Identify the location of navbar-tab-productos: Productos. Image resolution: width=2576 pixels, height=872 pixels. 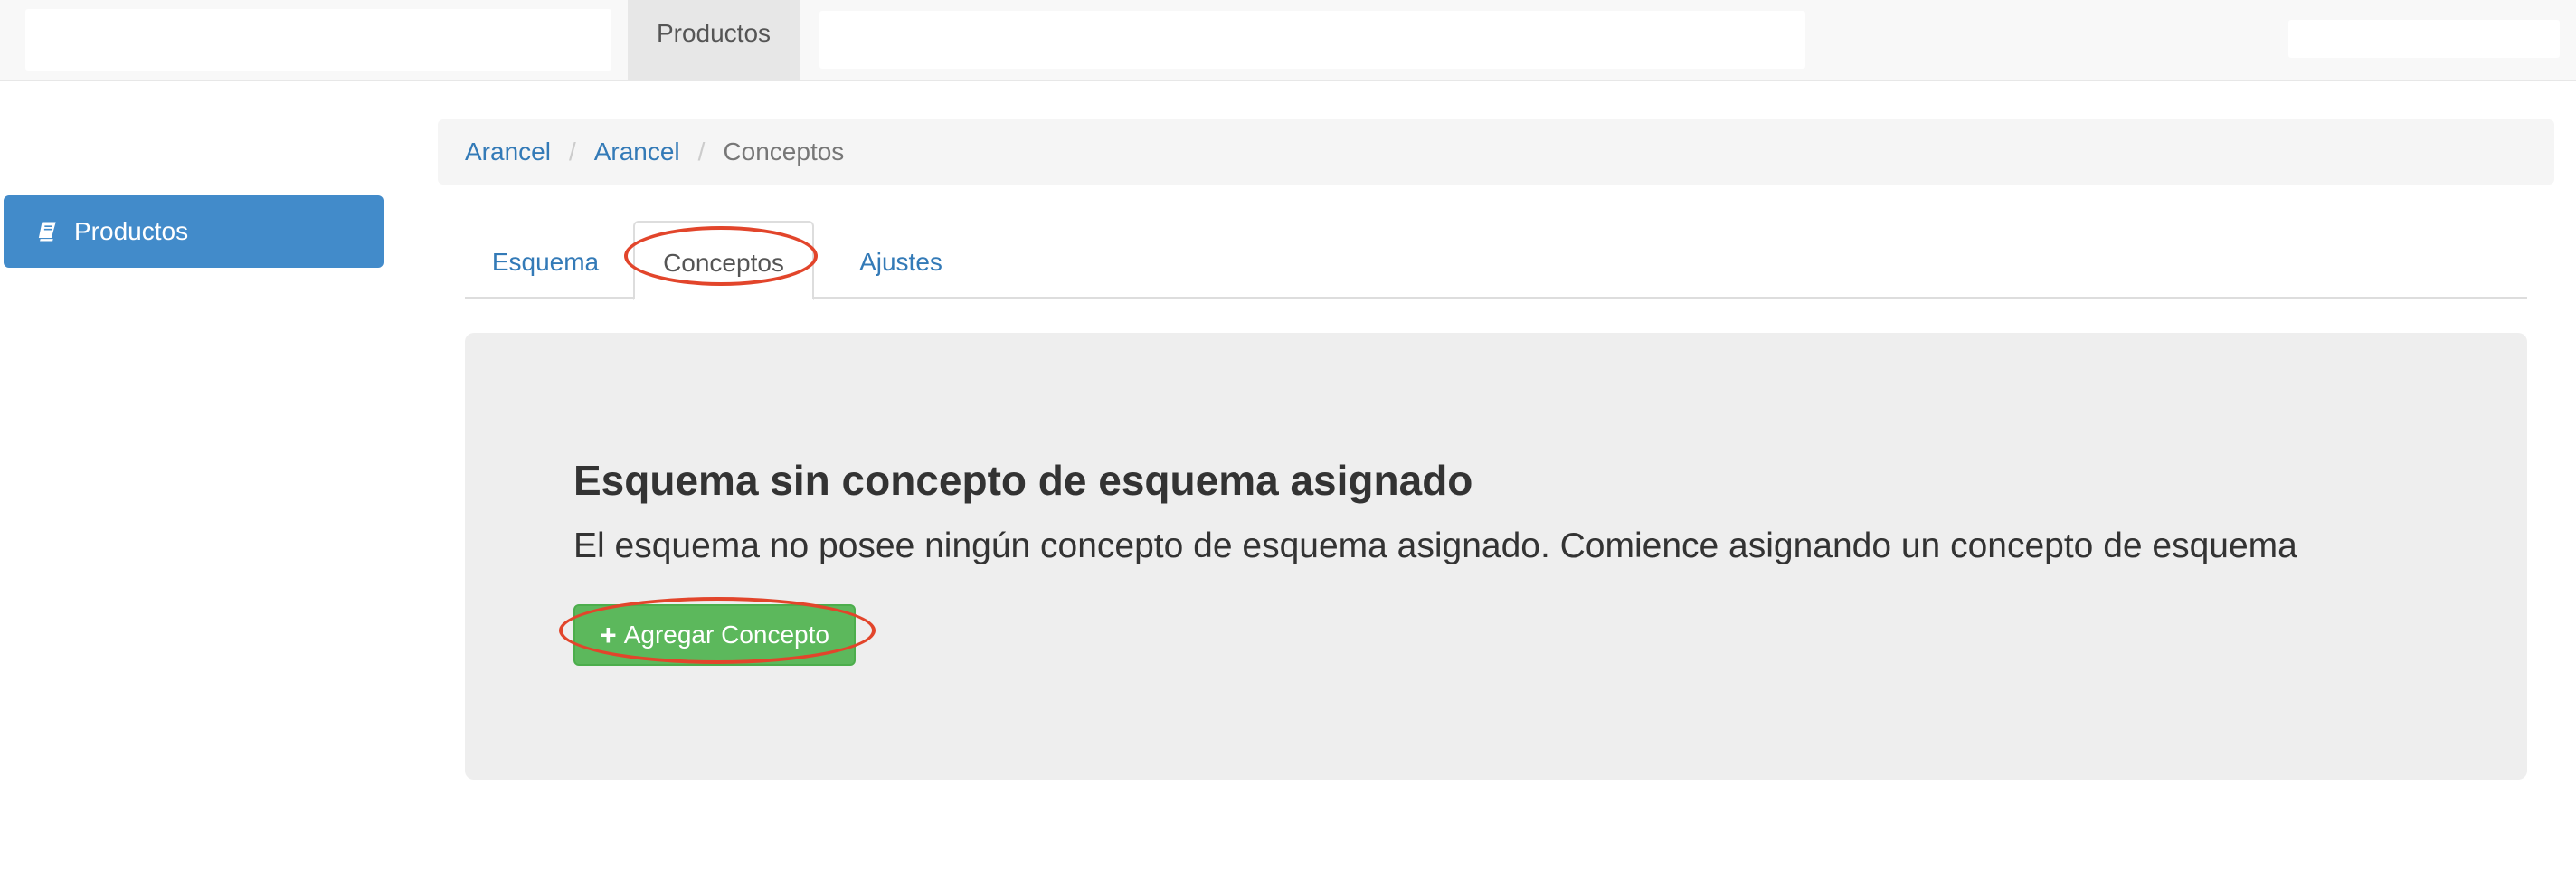
(714, 40).